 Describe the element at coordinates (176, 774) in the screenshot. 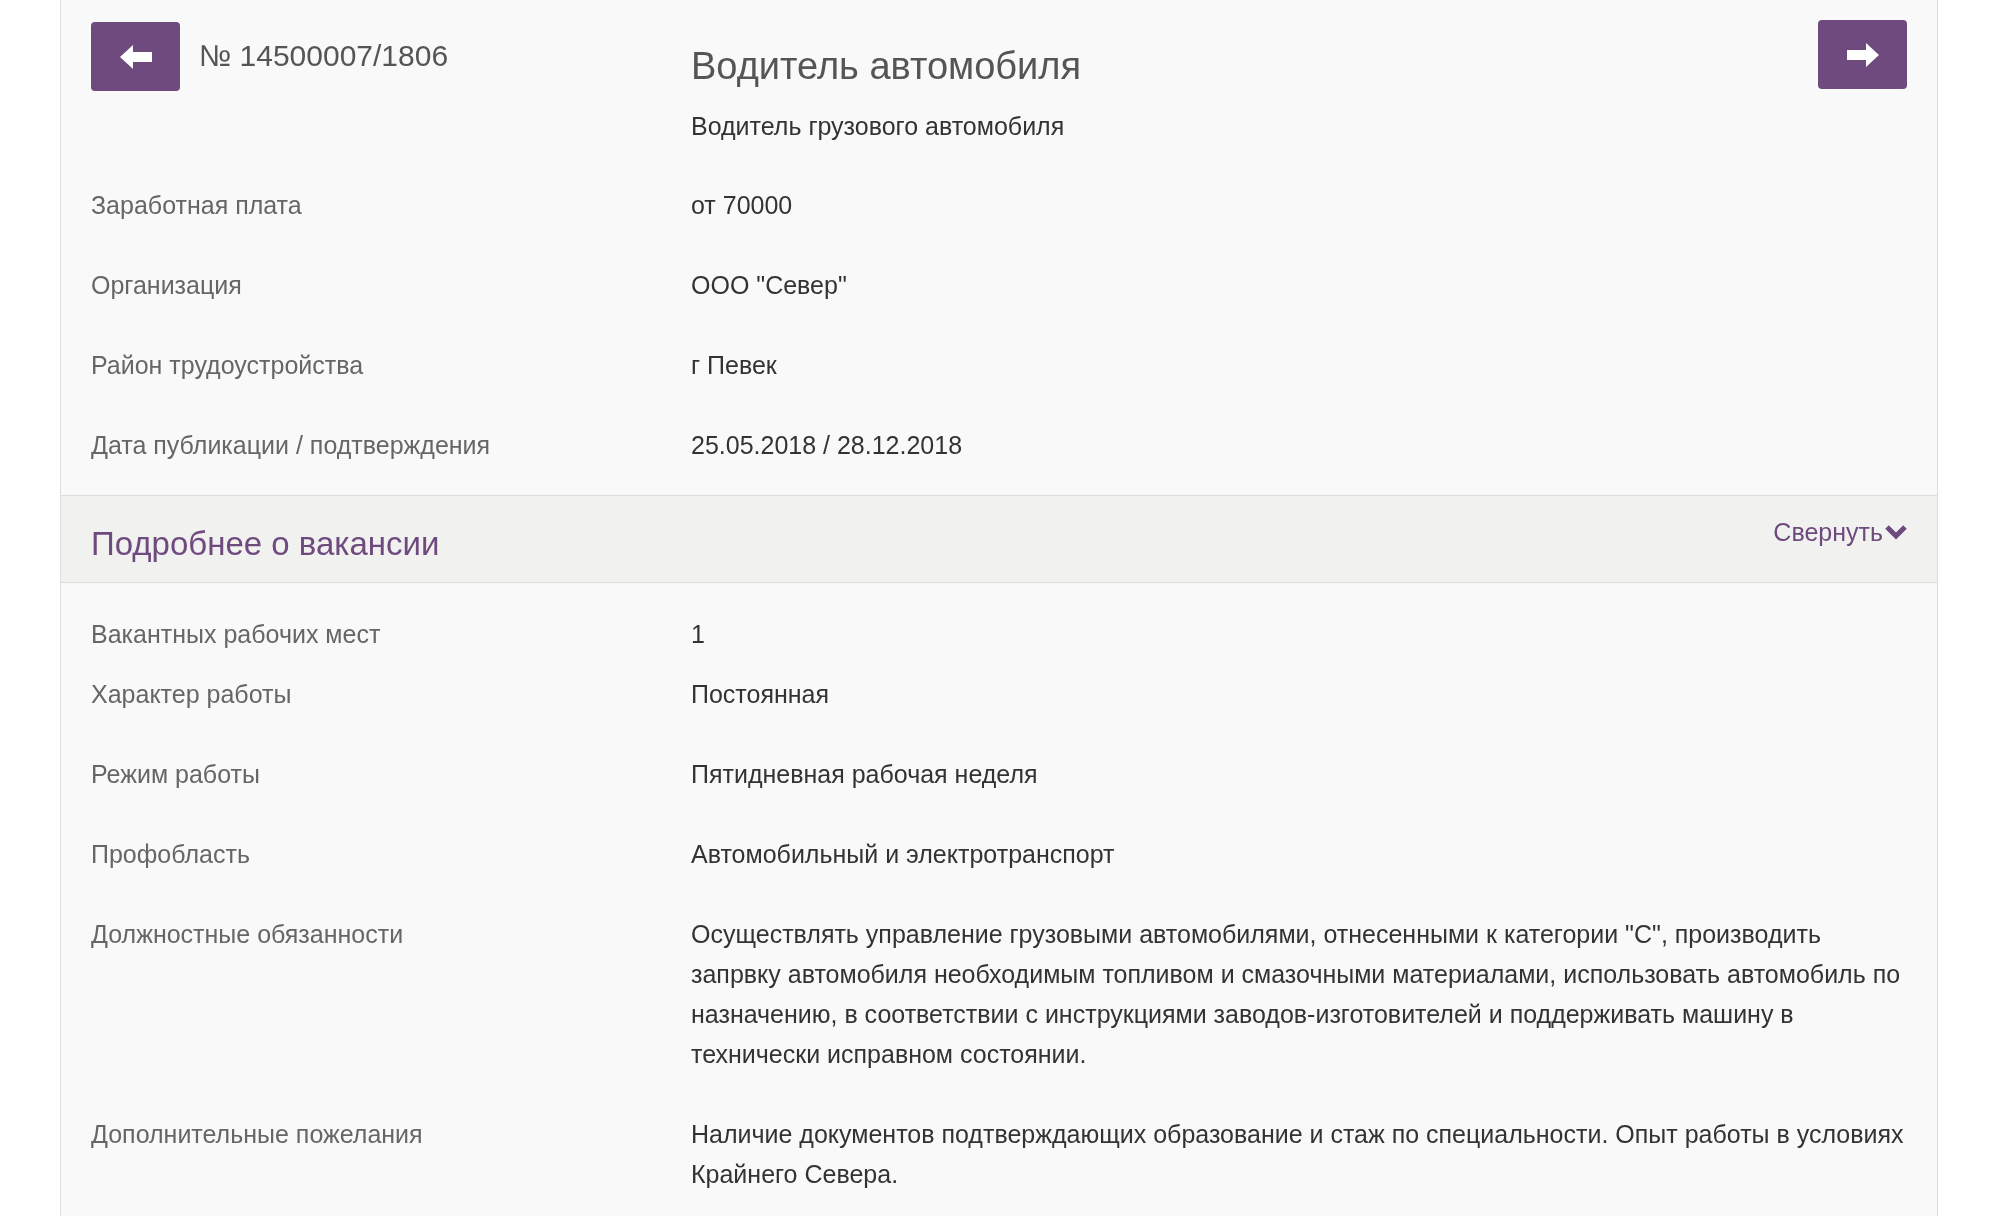

I see `field-label: Режим работы` at that location.